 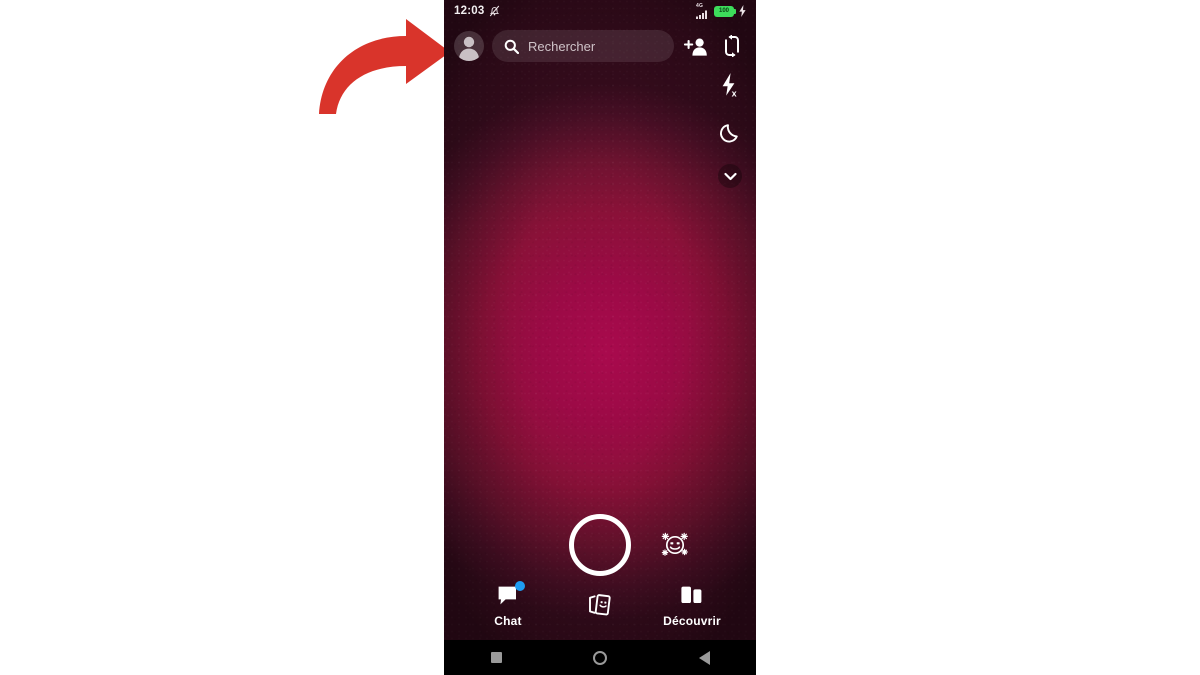 What do you see at coordinates (495, 11) in the screenshot?
I see `bell-off-icon` at bounding box center [495, 11].